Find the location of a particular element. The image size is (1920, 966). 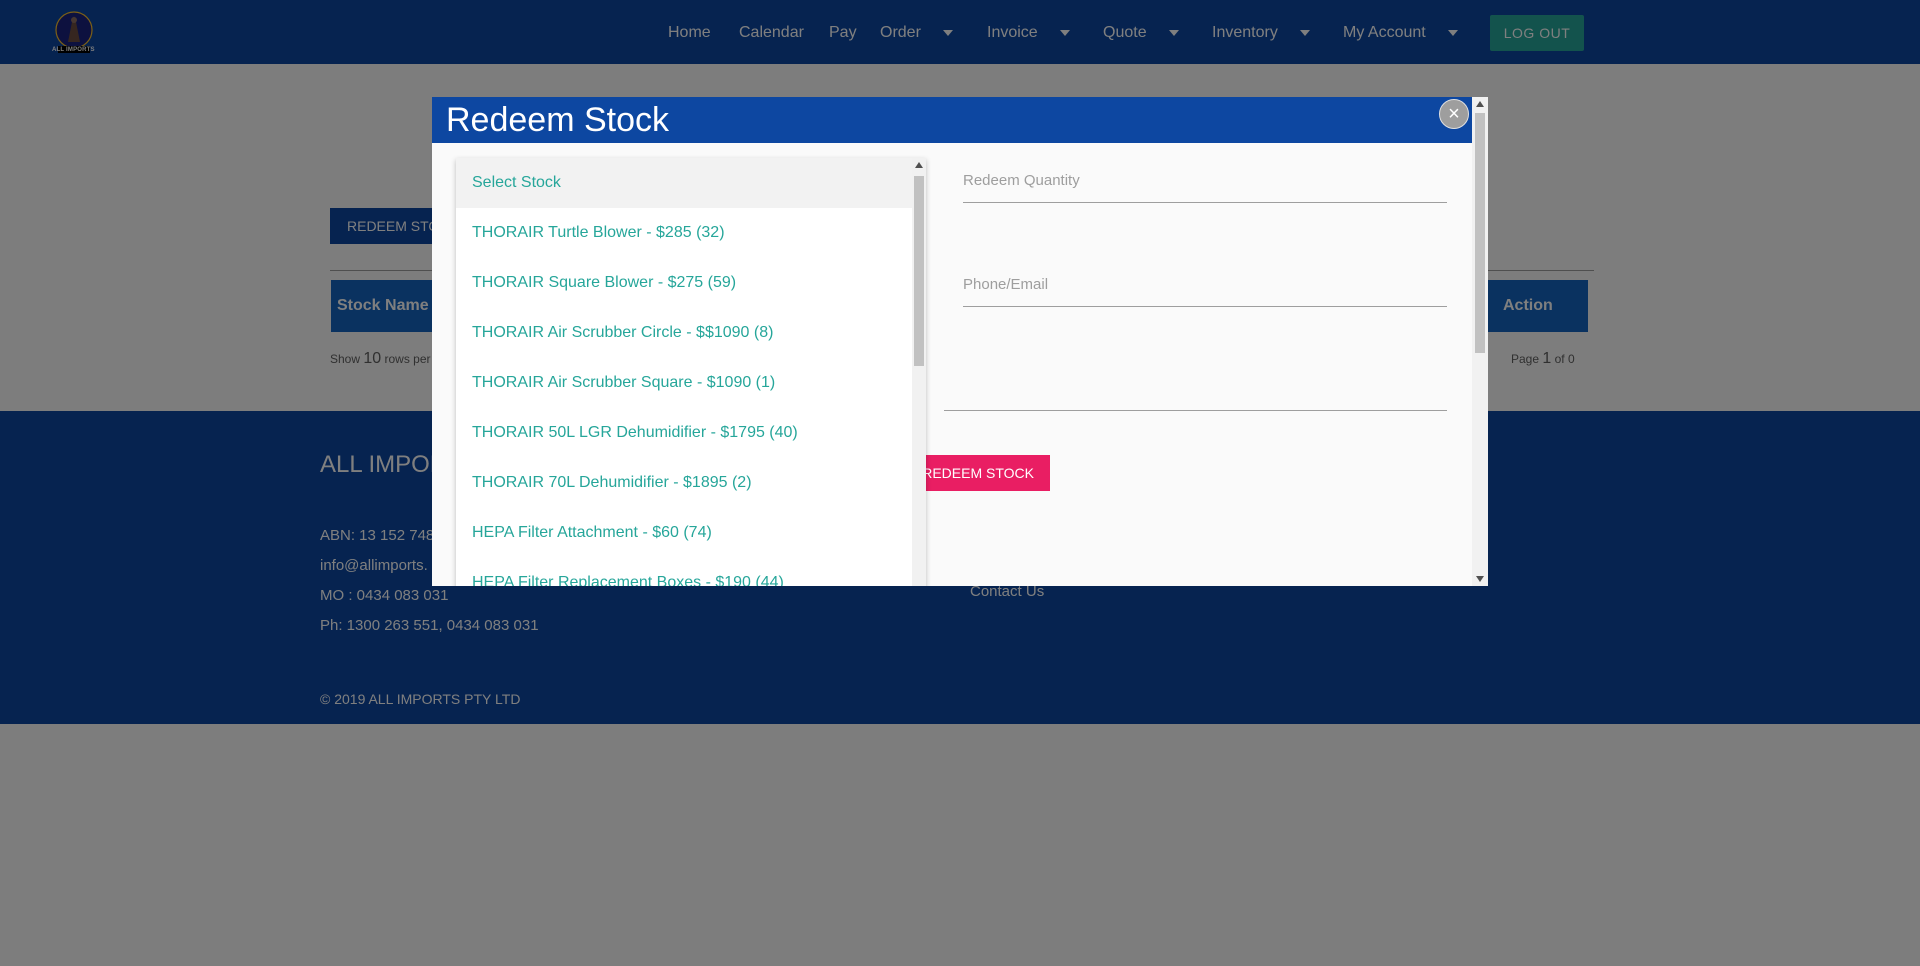

modal-title: Redeem Stock is located at coordinates (557, 120).